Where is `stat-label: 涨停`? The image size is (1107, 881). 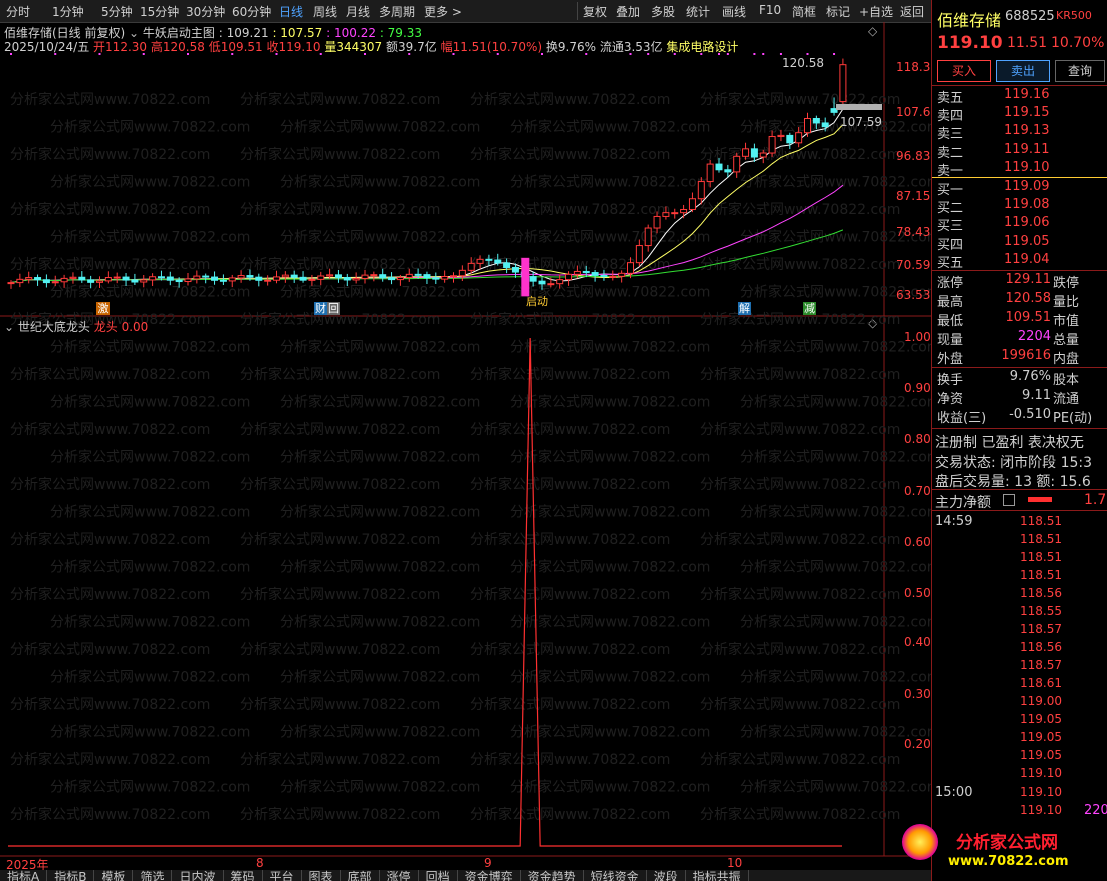 stat-label: 涨停 is located at coordinates (950, 283).